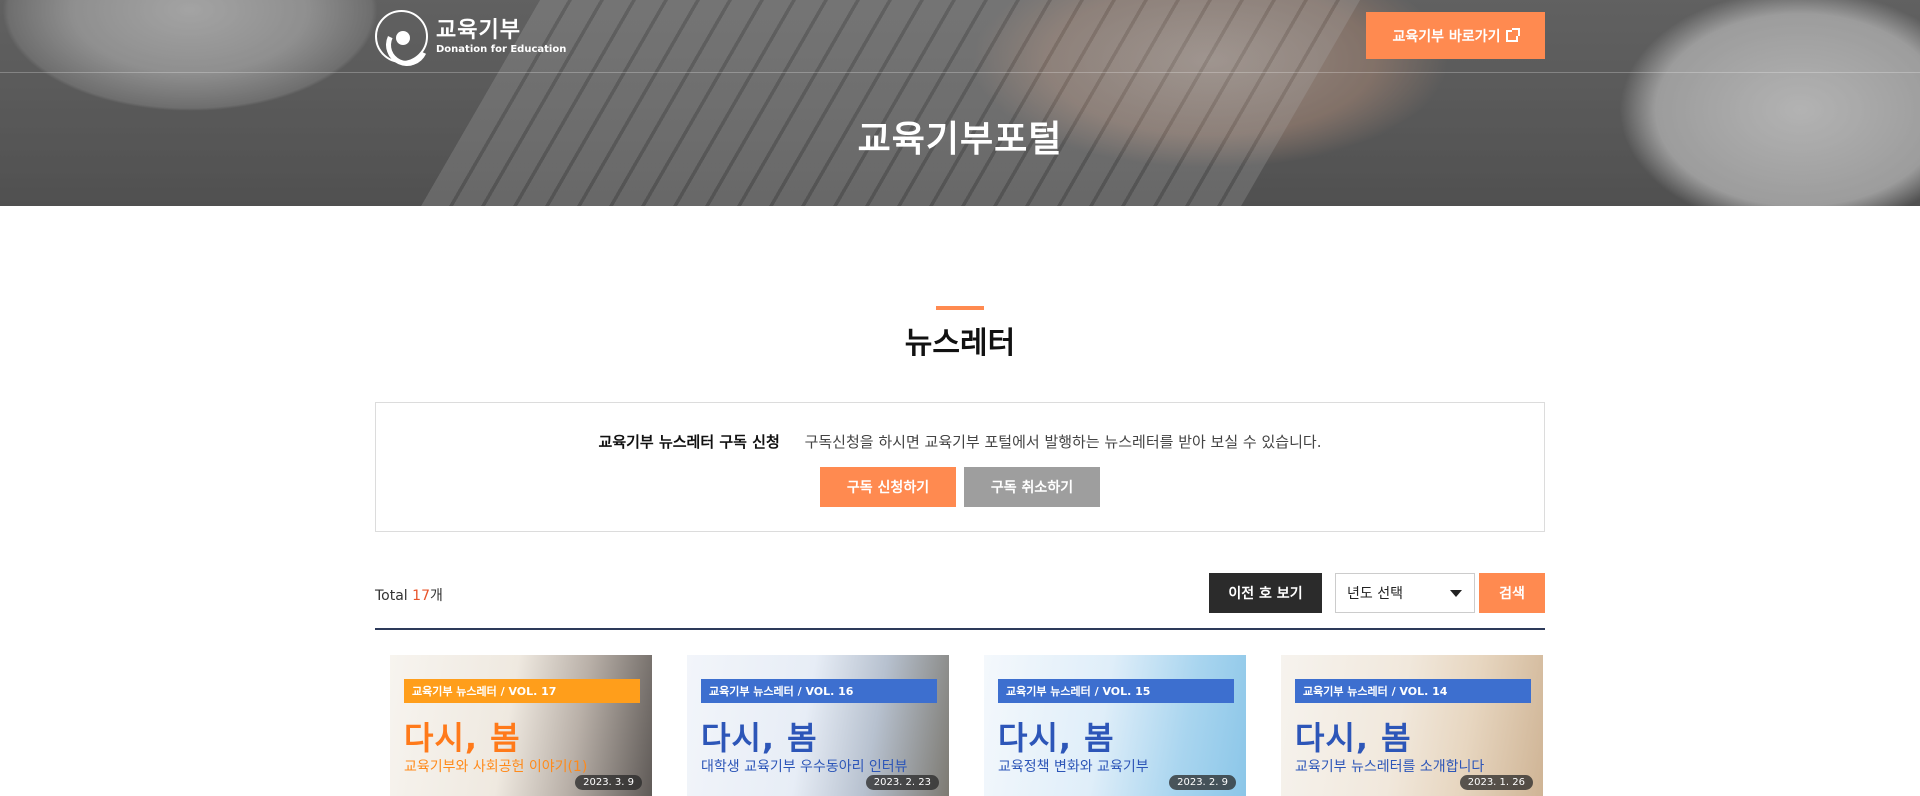 This screenshot has width=1920, height=796. I want to click on unsubscribe-button: 구독 취소하기, so click(1032, 487).